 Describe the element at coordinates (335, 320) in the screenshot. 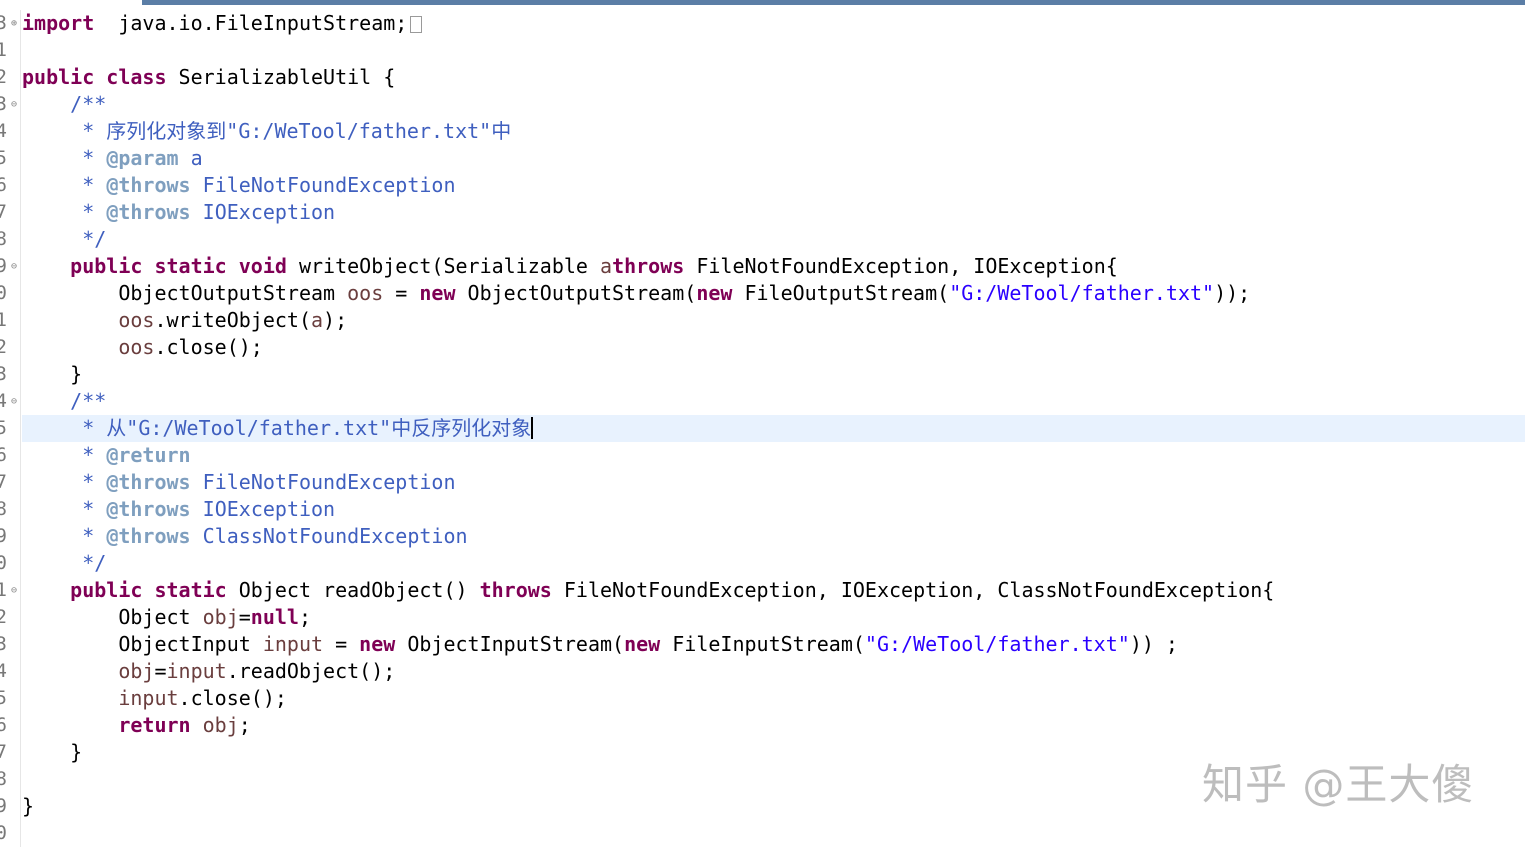

I see `code-token: );` at that location.